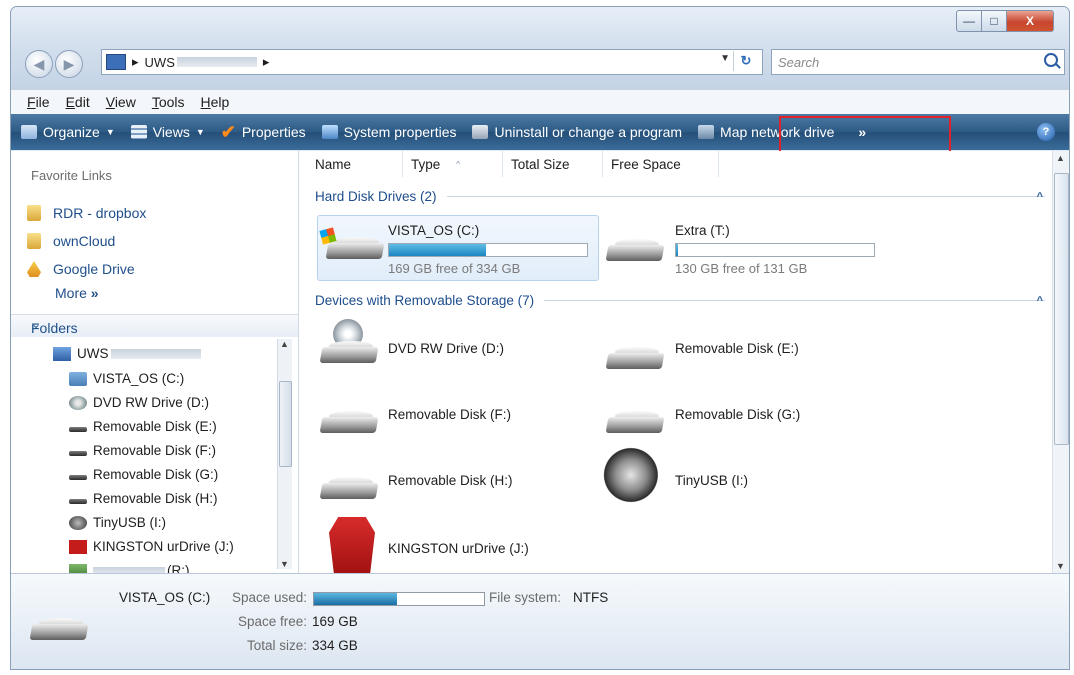  I want to click on tree-item-d-drive: DVD RW Drive (D:), so click(139, 402).